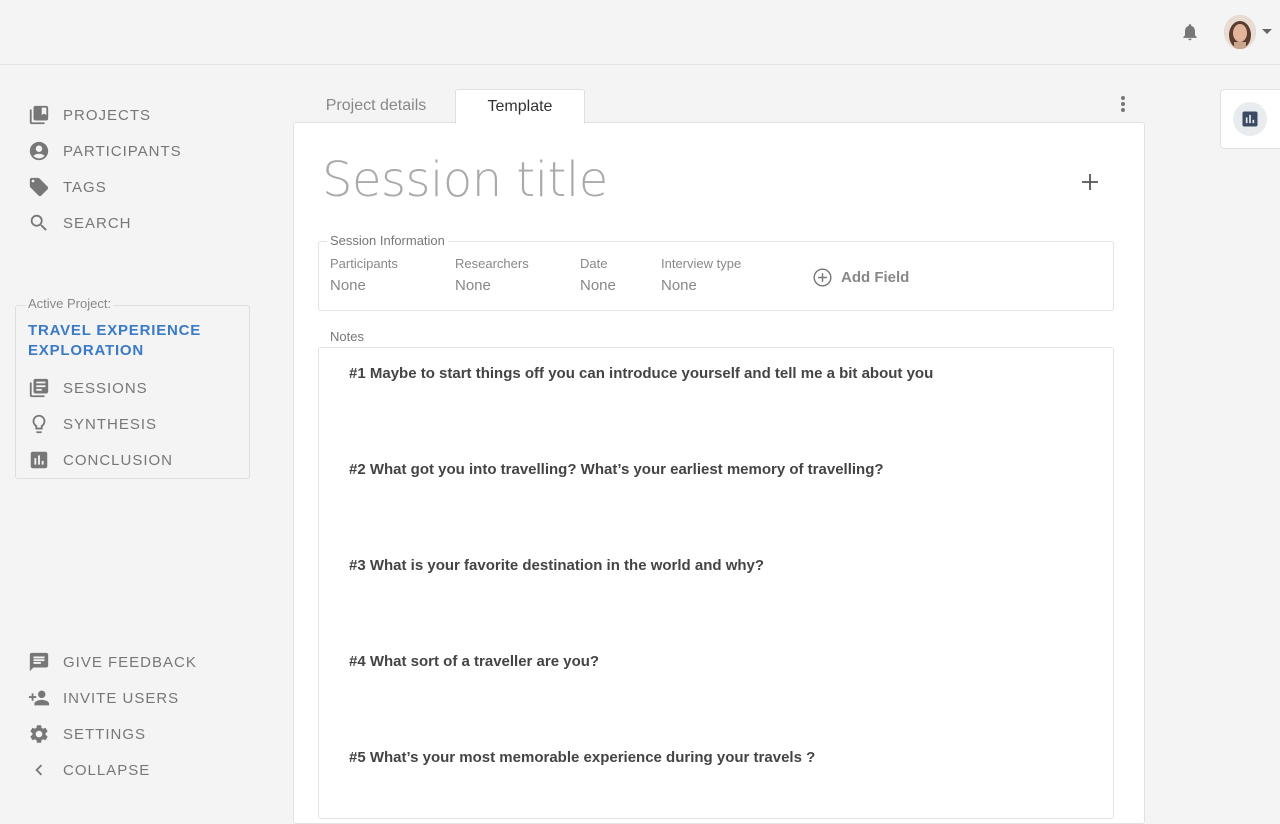  Describe the element at coordinates (39, 115) in the screenshot. I see `projects-icon` at that location.